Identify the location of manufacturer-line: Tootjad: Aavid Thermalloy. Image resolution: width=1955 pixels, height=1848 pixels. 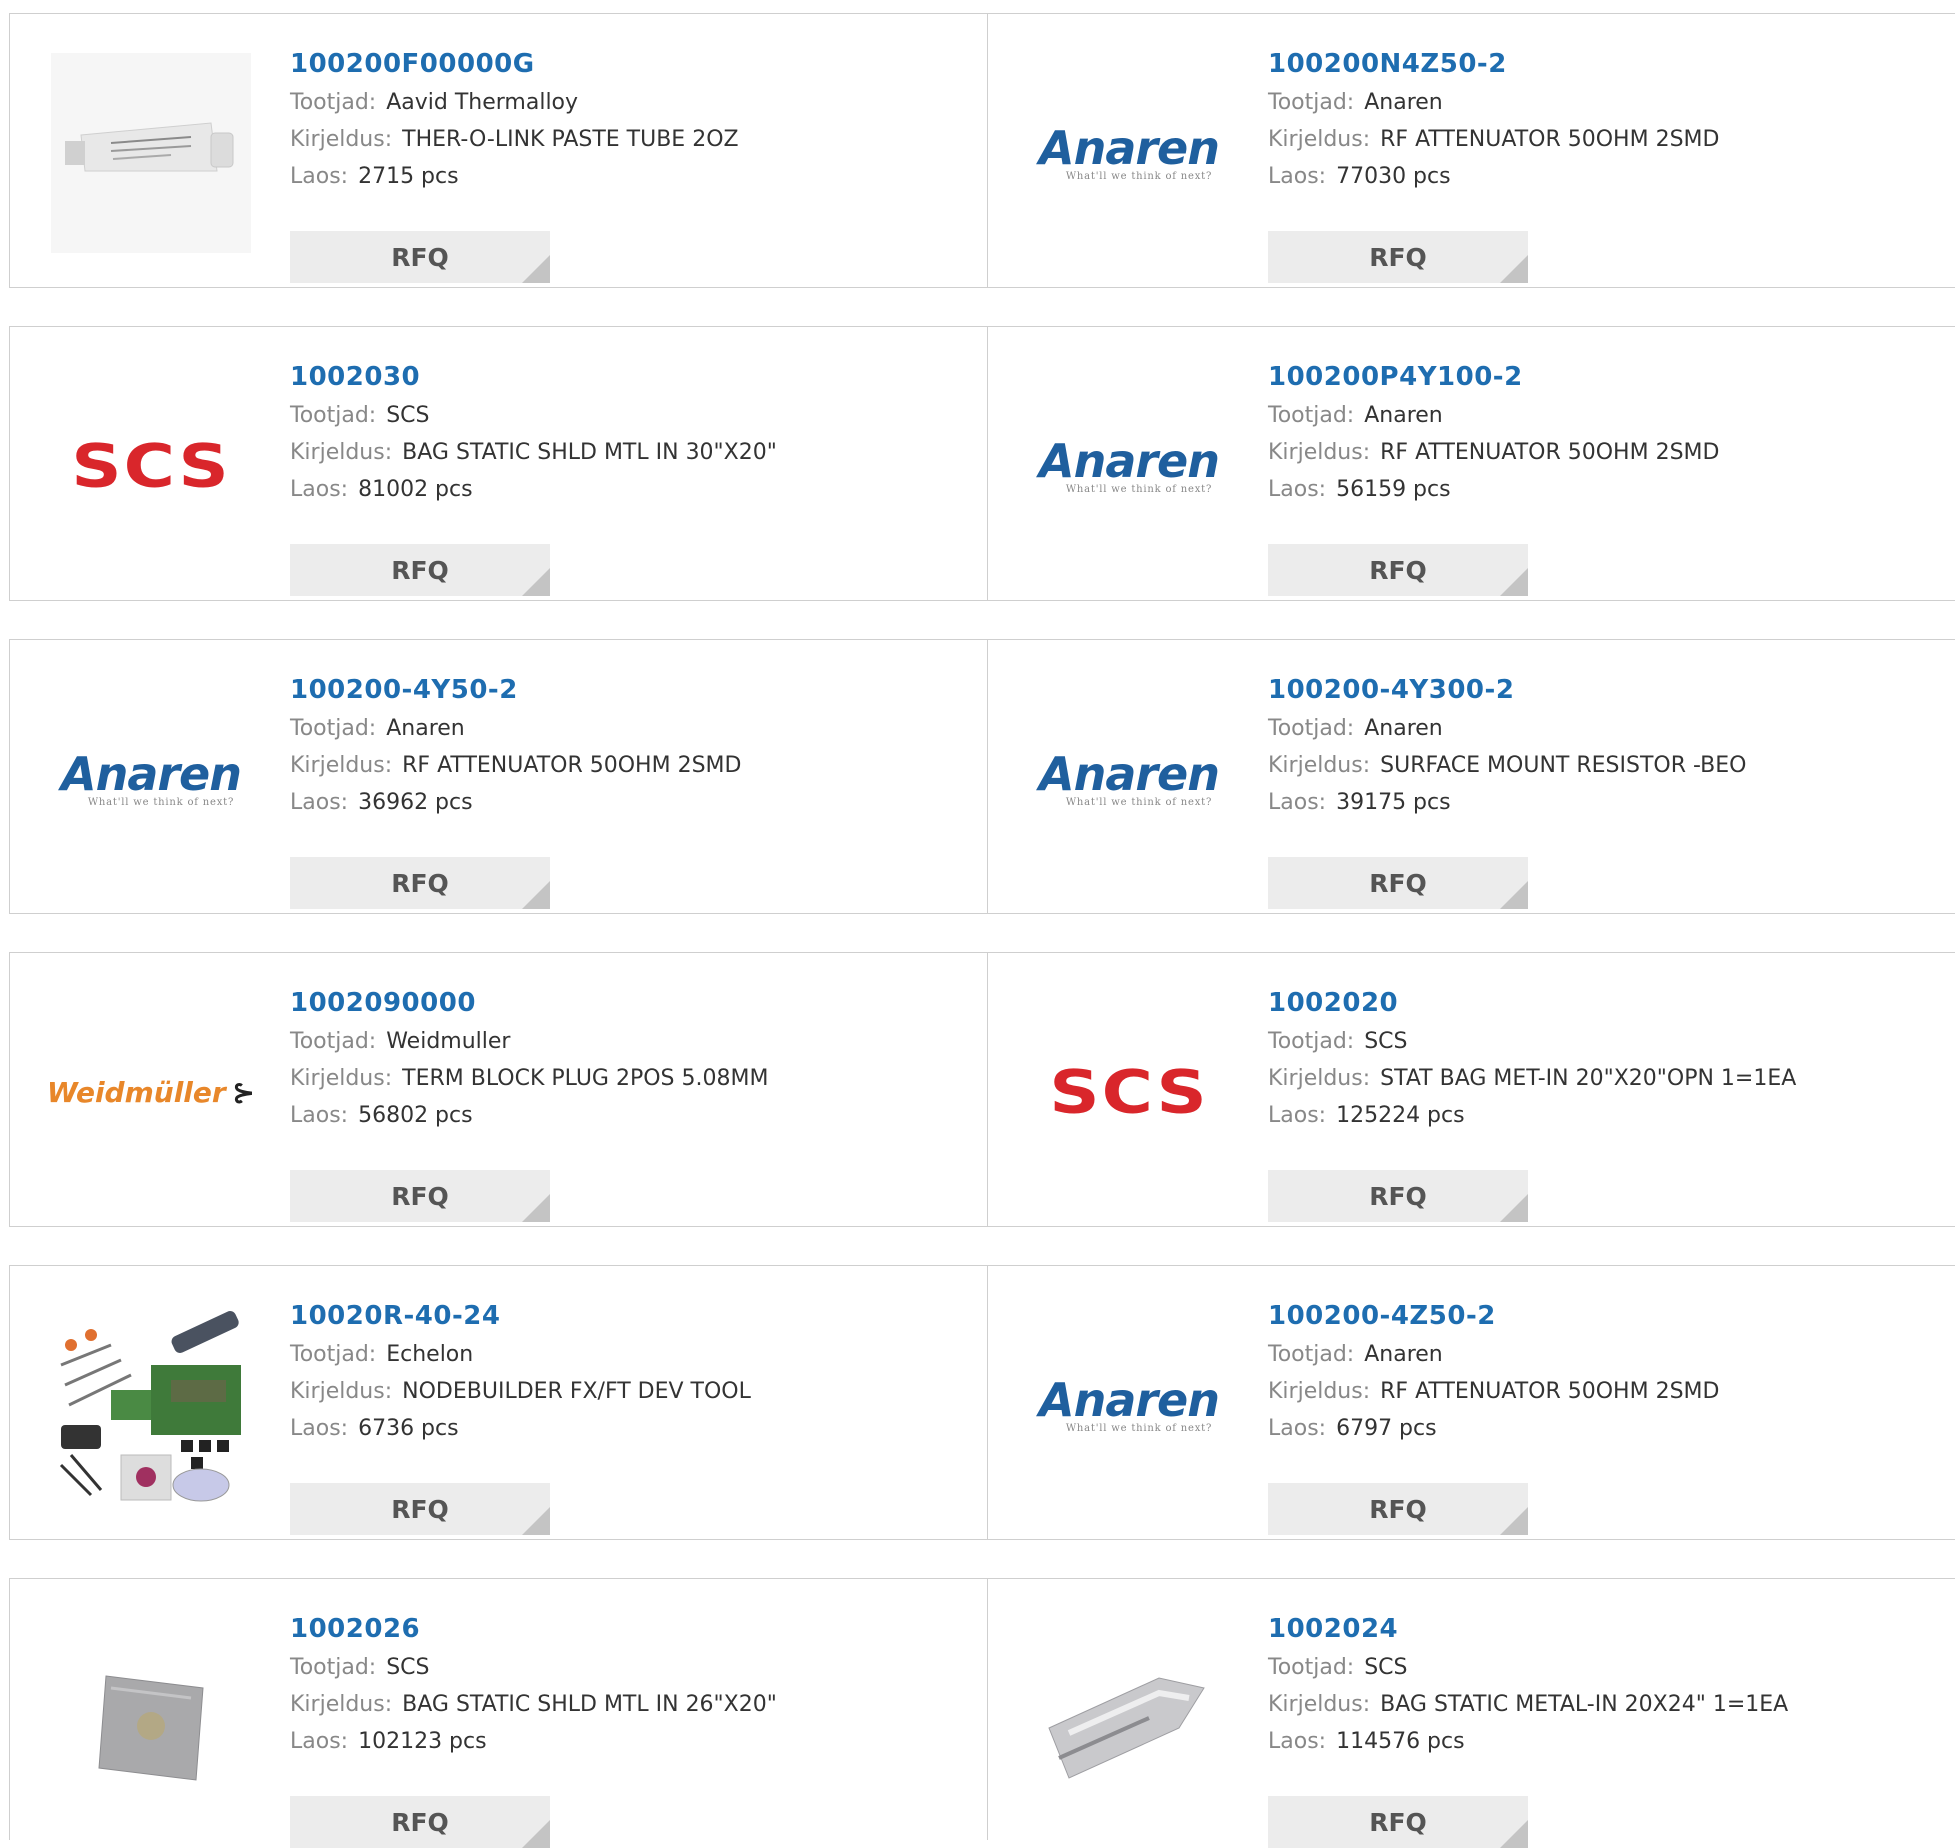
(514, 102).